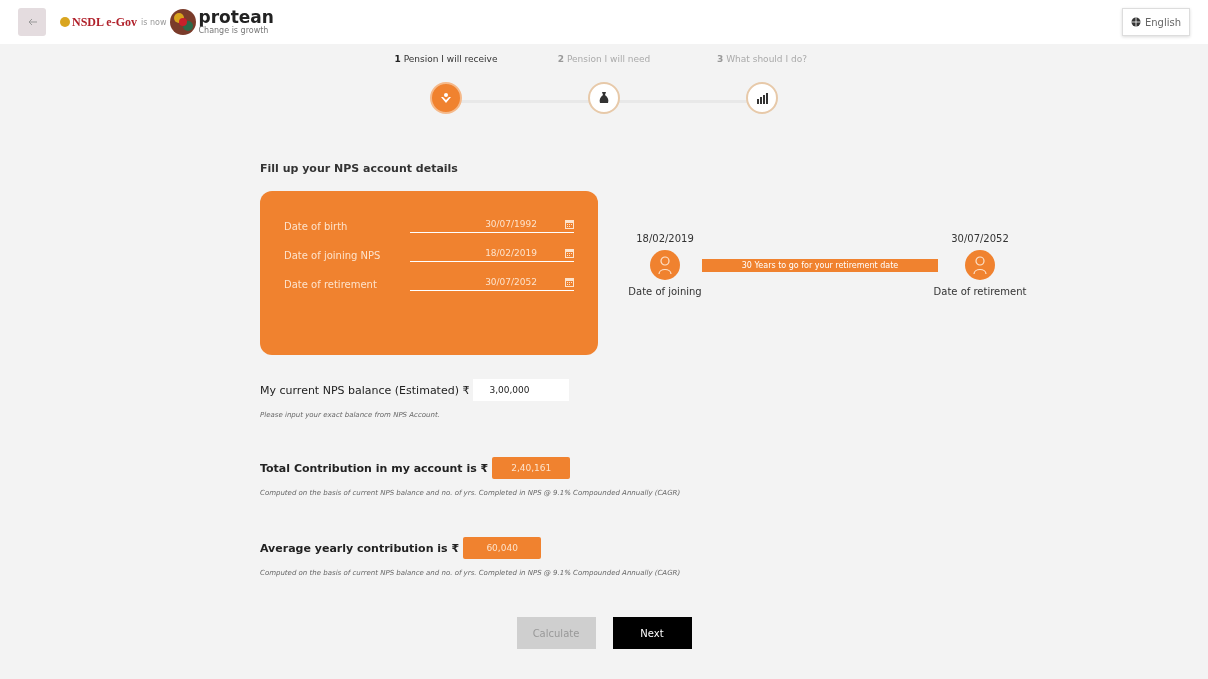 The height and width of the screenshot is (679, 1208). What do you see at coordinates (316, 226) in the screenshot?
I see `date-label: Date of birth` at bounding box center [316, 226].